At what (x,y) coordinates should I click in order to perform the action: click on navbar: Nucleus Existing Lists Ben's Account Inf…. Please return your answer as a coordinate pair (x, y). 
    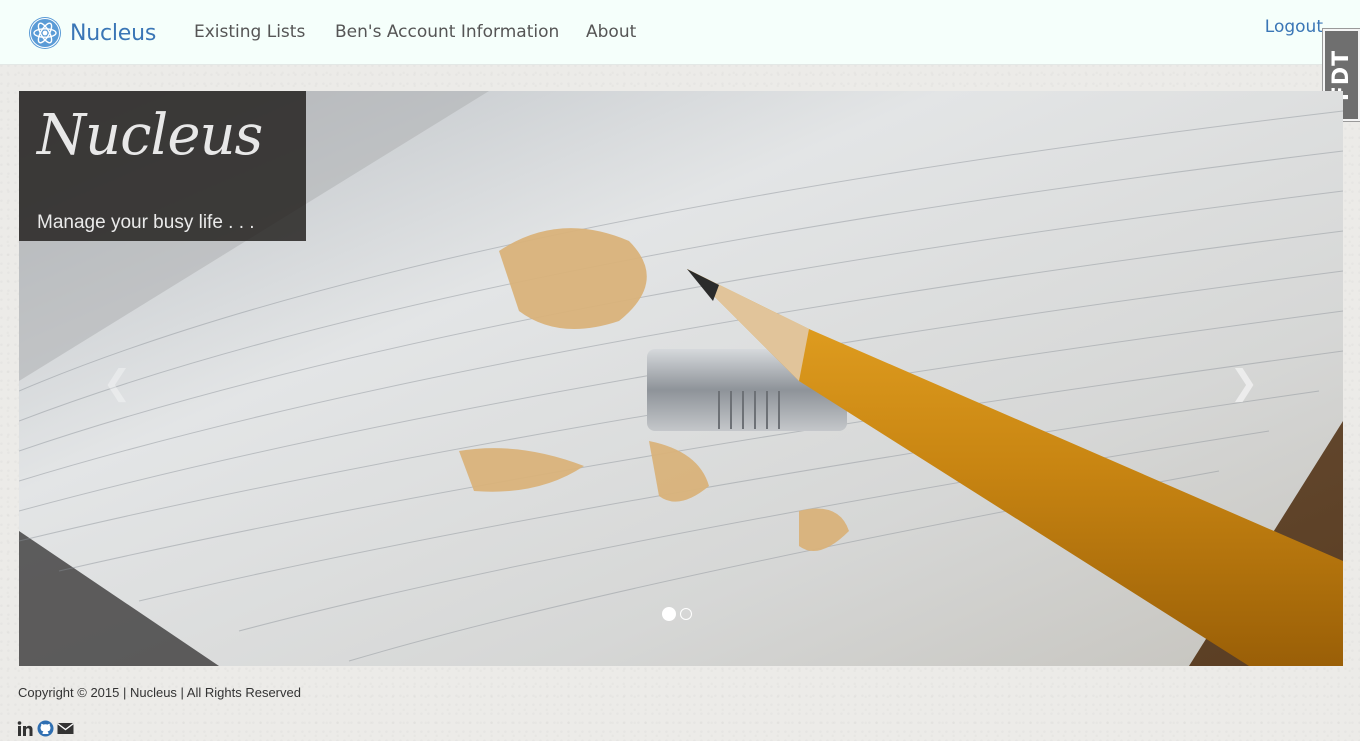
    Looking at the image, I should click on (680, 32).